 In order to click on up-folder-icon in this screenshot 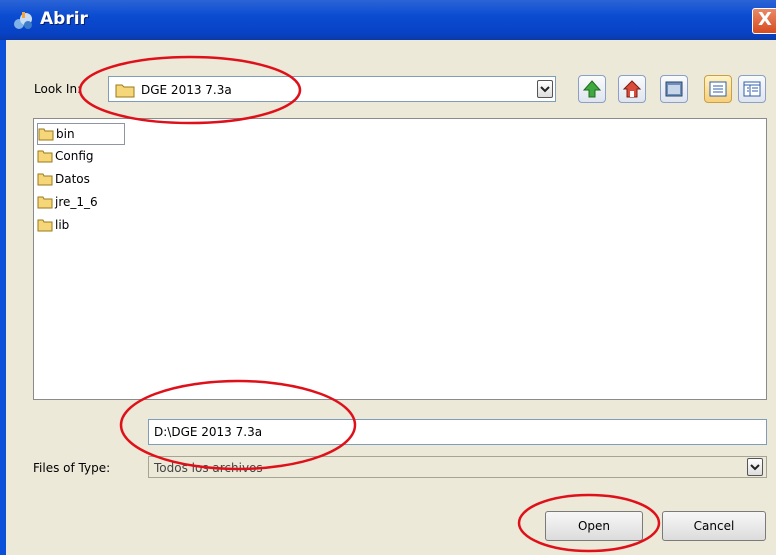, I will do `click(592, 89)`.